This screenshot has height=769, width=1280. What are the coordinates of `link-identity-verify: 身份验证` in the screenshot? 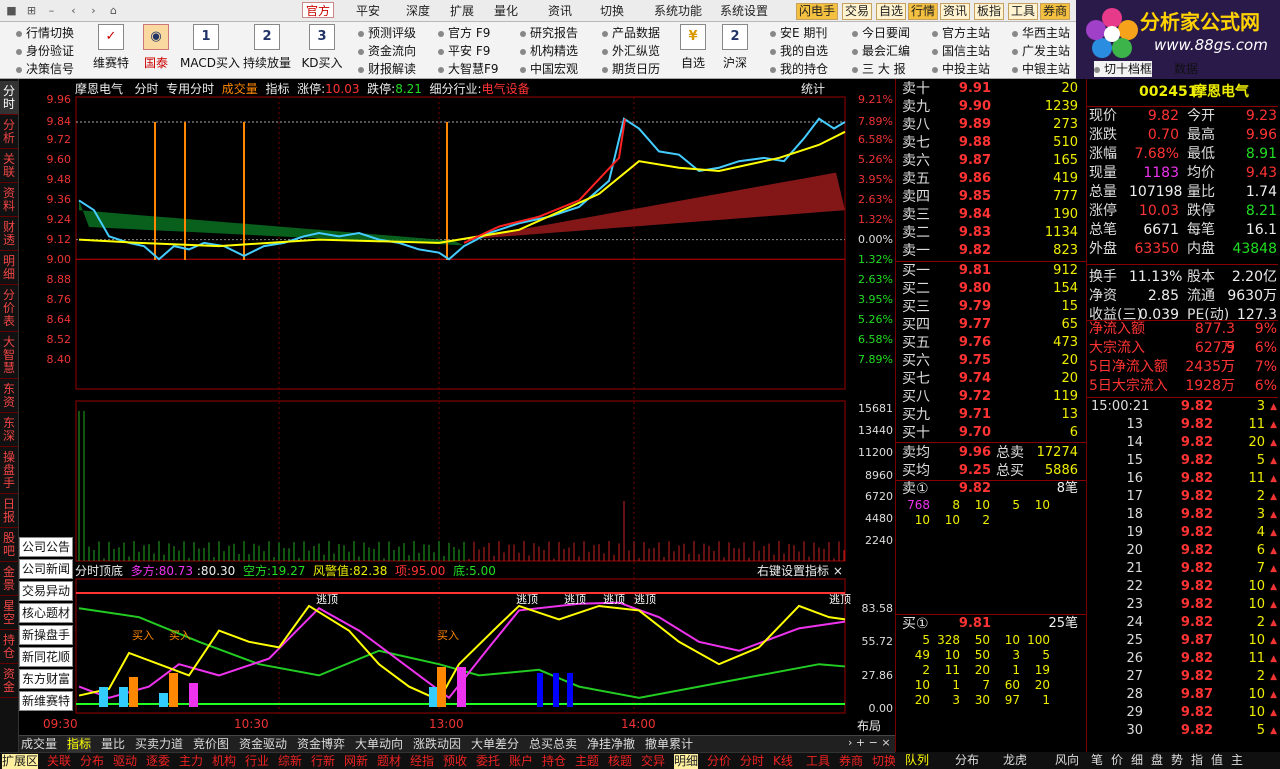 It's located at (45, 51).